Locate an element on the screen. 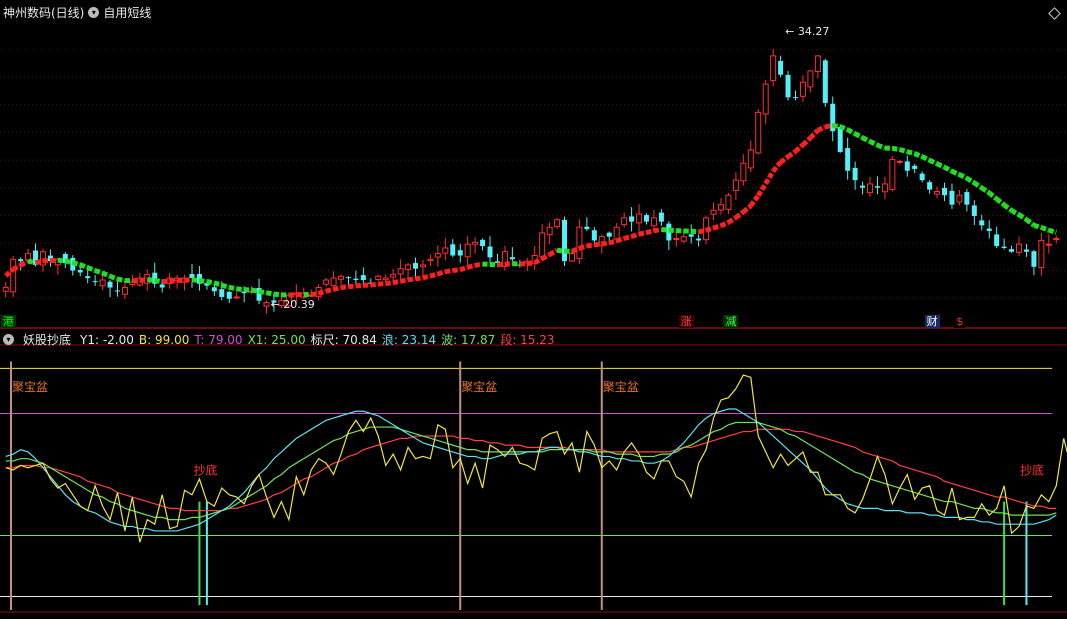  high-price-label: ← 34.27 is located at coordinates (807, 31).